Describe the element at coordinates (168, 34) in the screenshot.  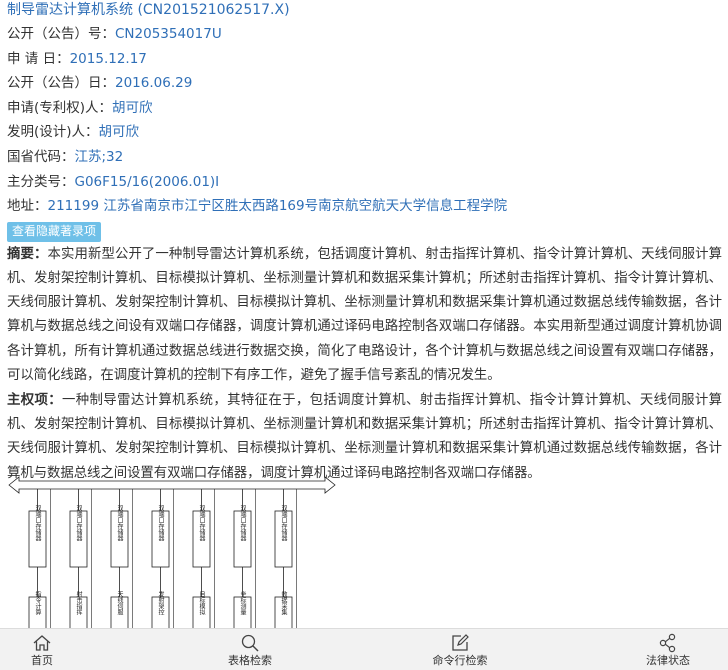
I see `pub-no-value: CN205354017U` at that location.